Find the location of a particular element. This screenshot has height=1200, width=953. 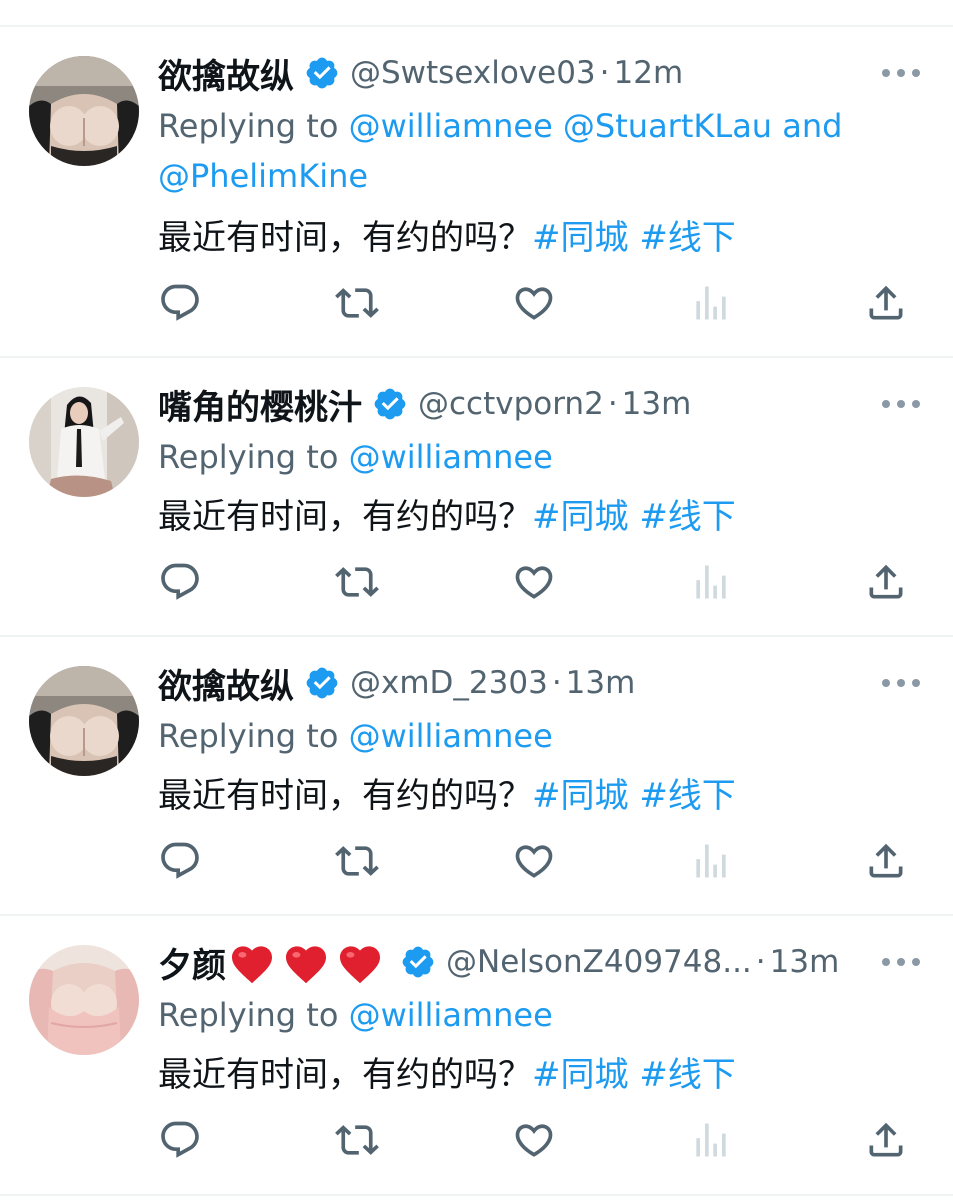

user-handle: @cctvporn2 is located at coordinates (511, 404).